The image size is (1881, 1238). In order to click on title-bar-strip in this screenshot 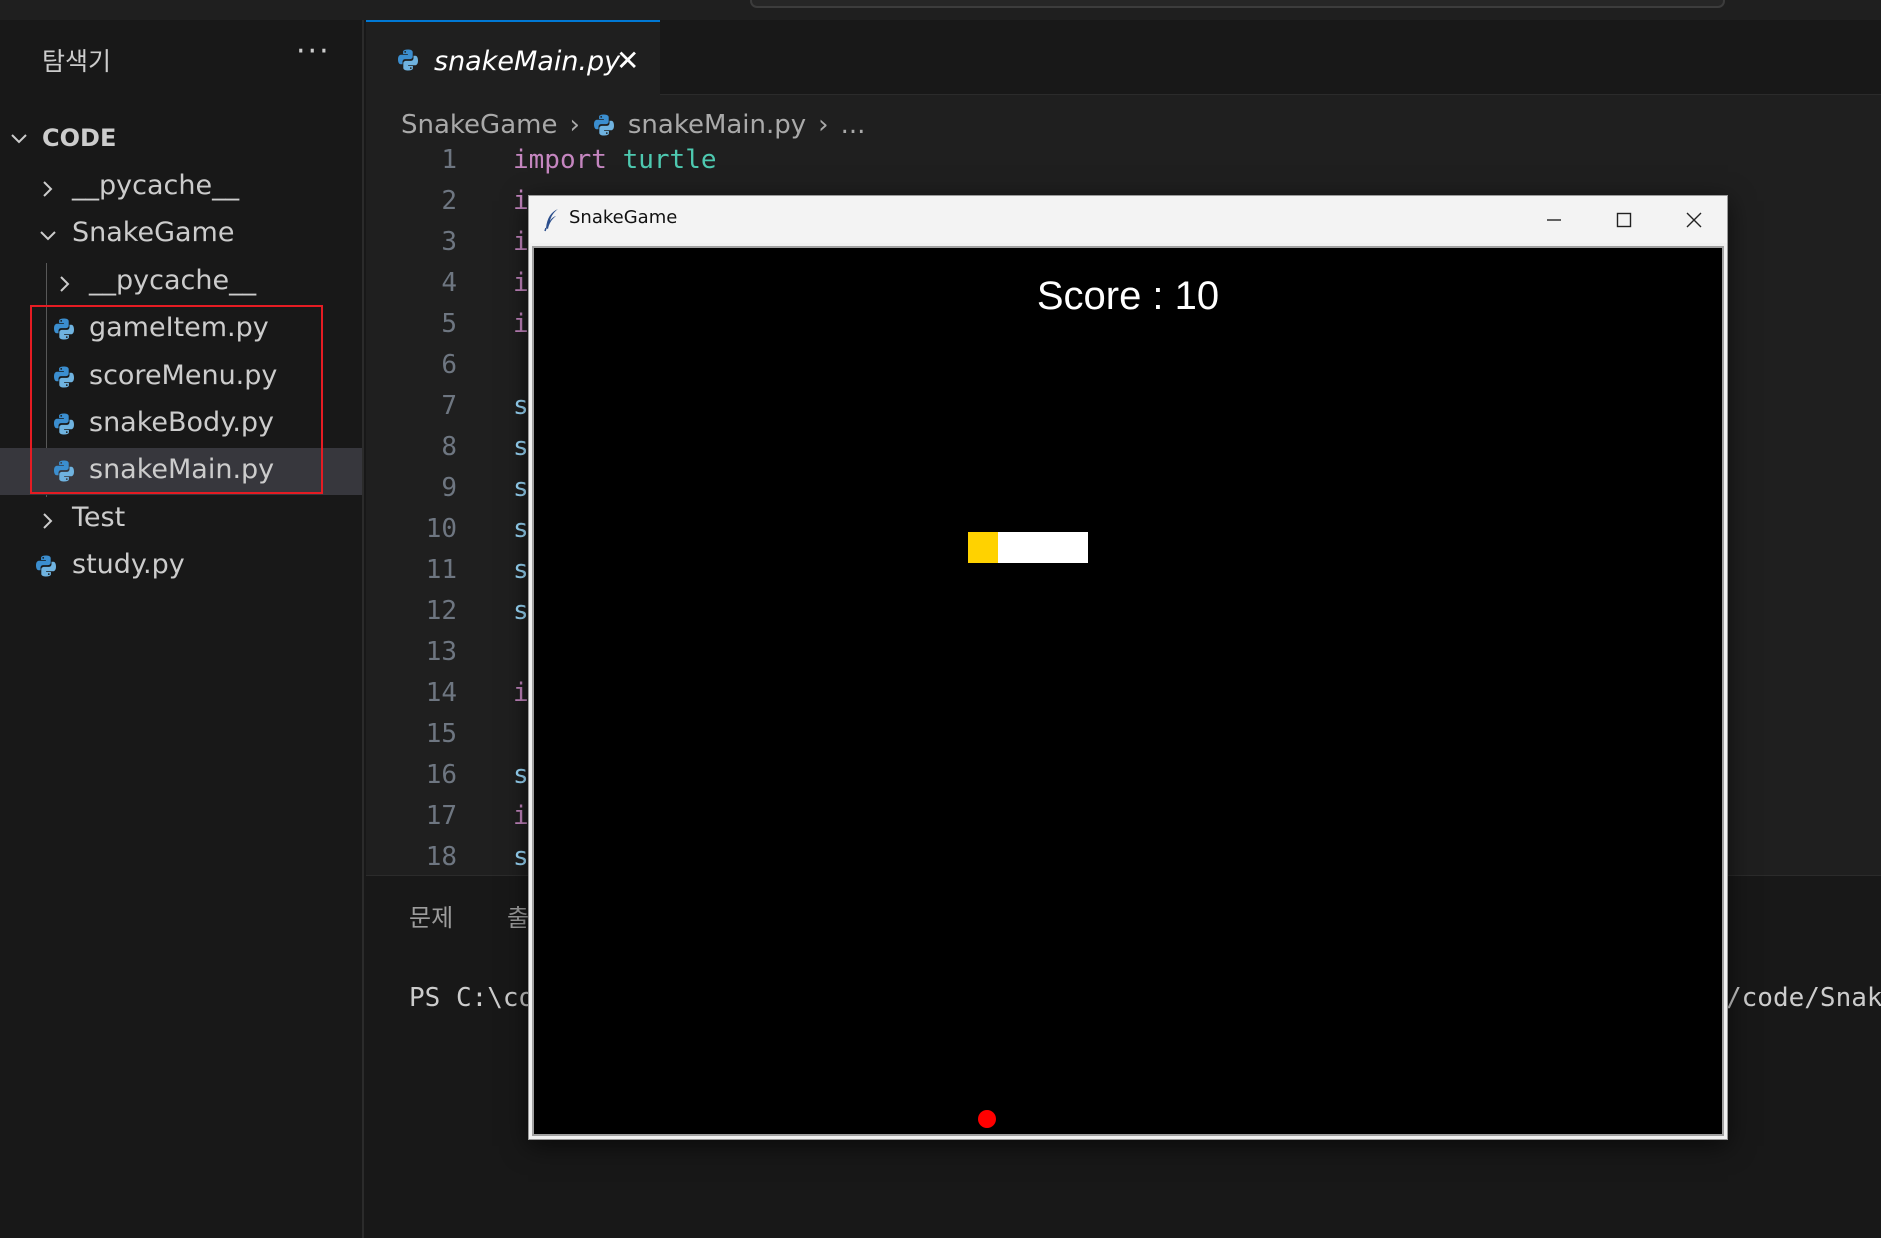, I will do `click(940, 10)`.